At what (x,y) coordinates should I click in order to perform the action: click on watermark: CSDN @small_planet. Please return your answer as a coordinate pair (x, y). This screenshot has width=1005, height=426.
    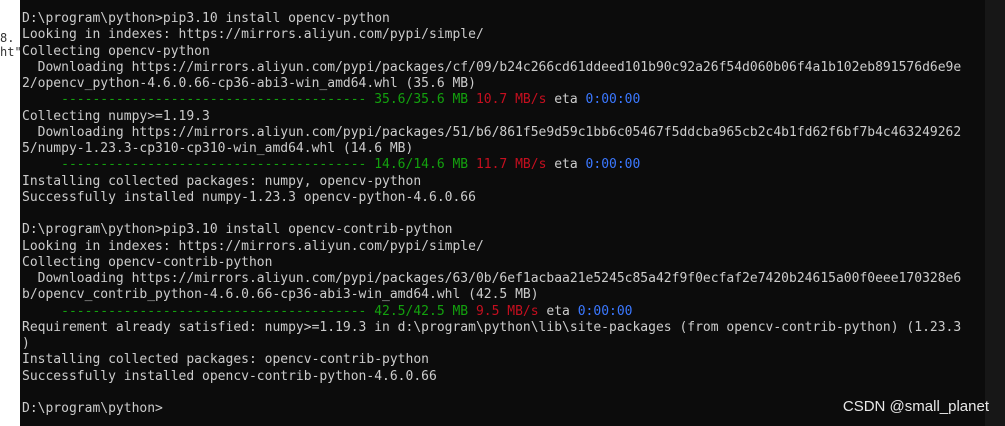
    Looking at the image, I should click on (915, 406).